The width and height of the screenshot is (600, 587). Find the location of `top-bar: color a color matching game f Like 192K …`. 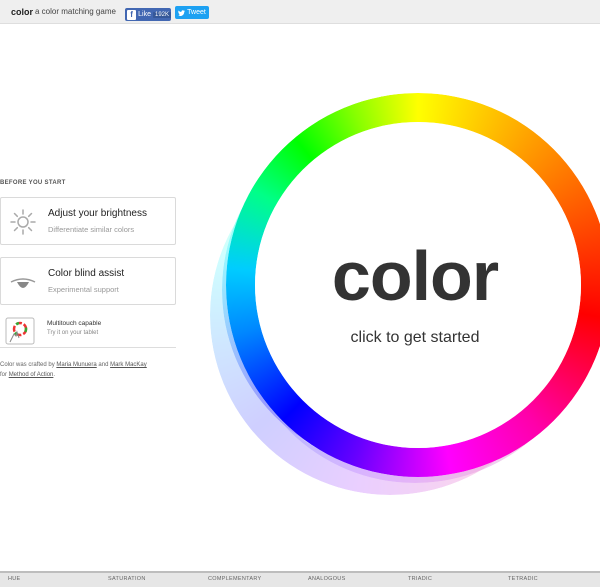

top-bar: color a color matching game f Like 192K … is located at coordinates (300, 12).